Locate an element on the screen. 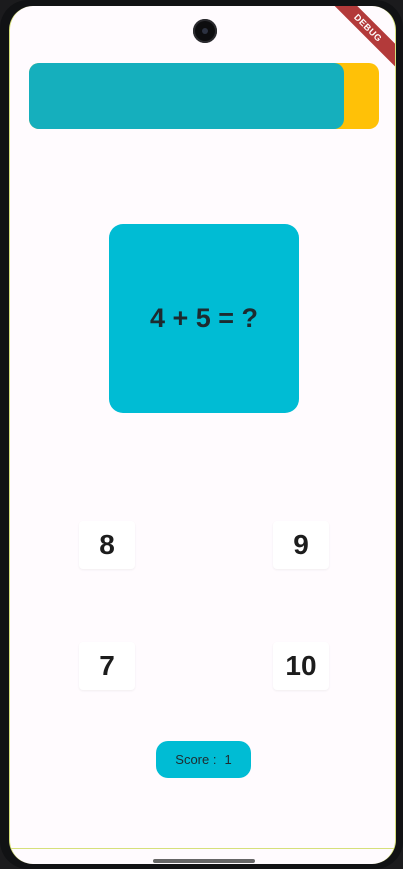 Image resolution: width=403 pixels, height=869 pixels. timer-progress-bar is located at coordinates (204, 96).